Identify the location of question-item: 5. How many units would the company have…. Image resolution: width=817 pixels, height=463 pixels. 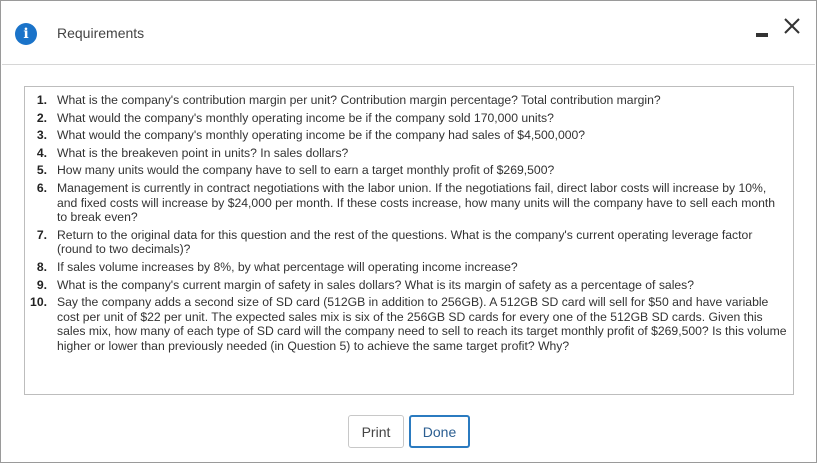
(406, 170).